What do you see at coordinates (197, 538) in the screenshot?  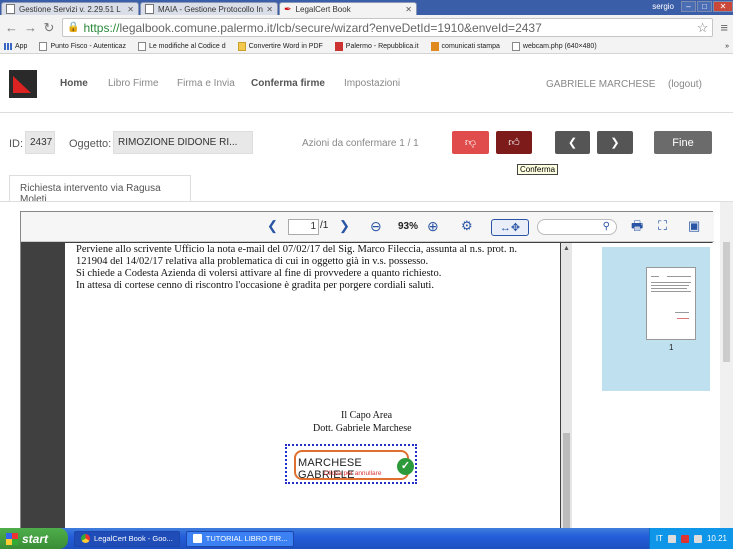 I see `word-document-icon` at bounding box center [197, 538].